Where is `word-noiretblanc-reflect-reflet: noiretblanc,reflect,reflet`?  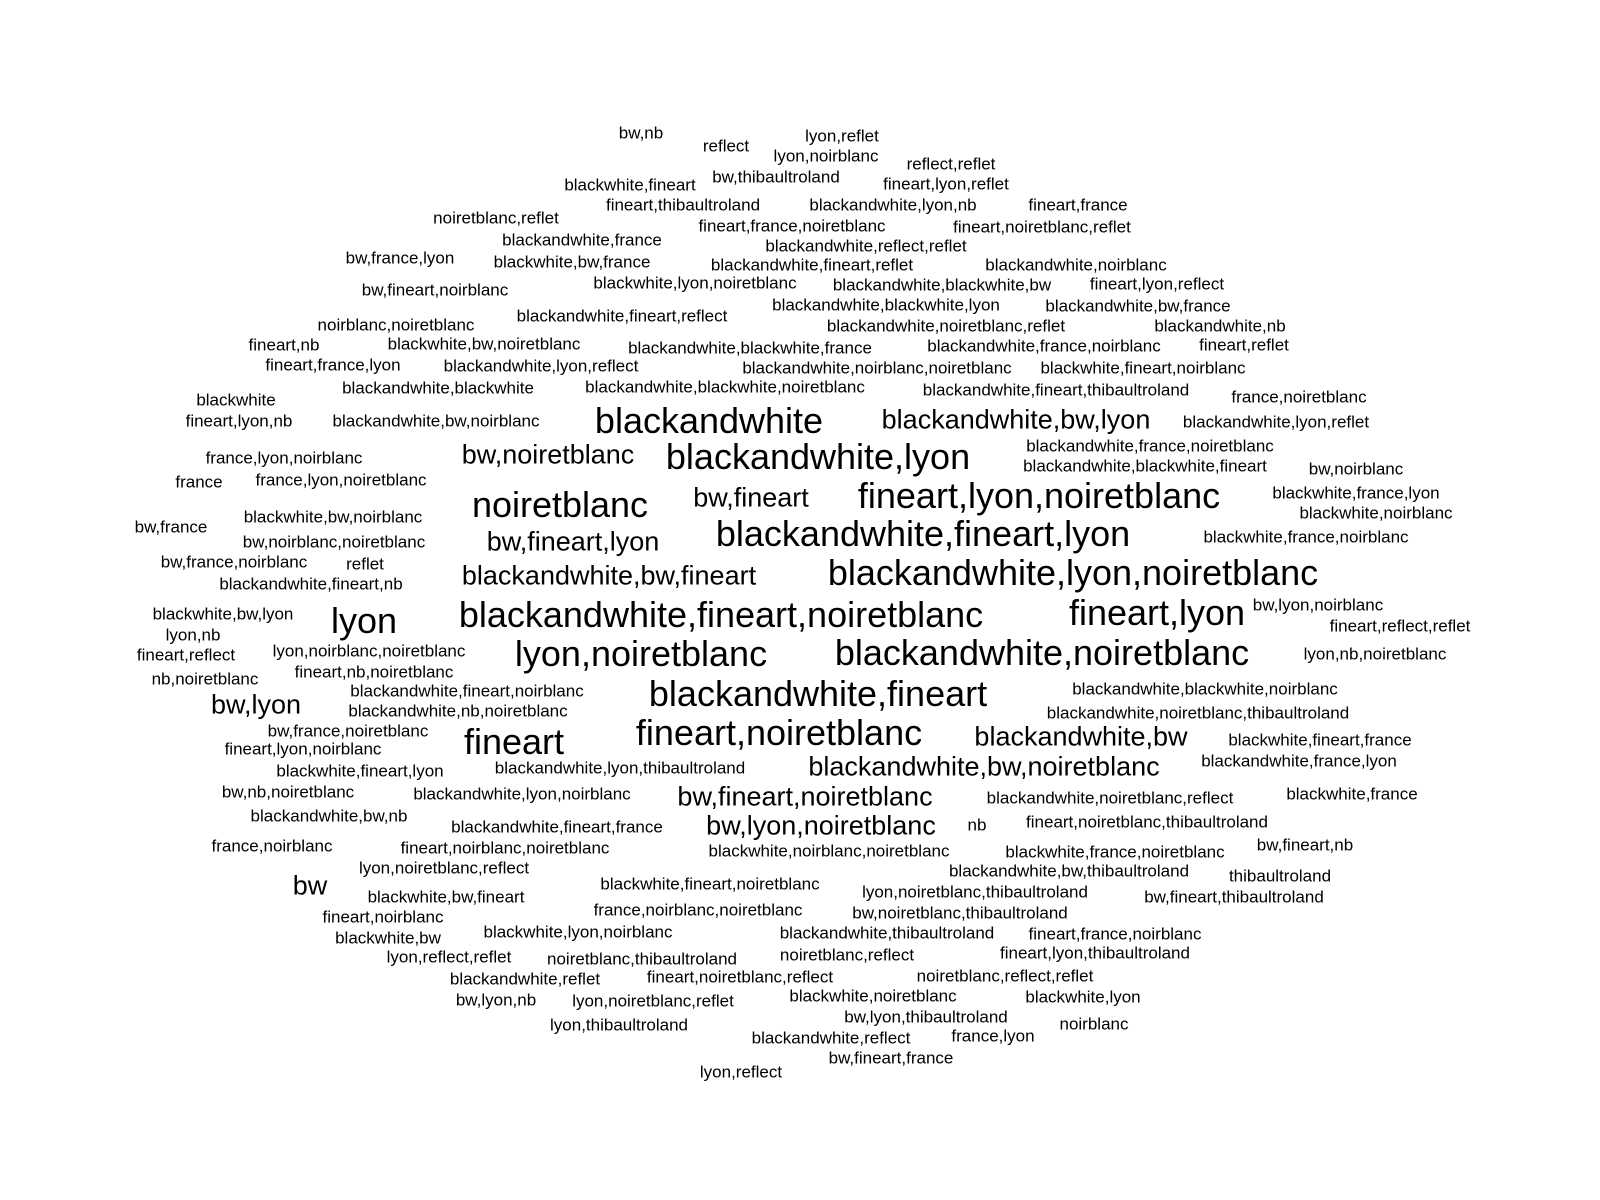
word-noiretblanc-reflect-reflet: noiretblanc,reflect,reflet is located at coordinates (1005, 976).